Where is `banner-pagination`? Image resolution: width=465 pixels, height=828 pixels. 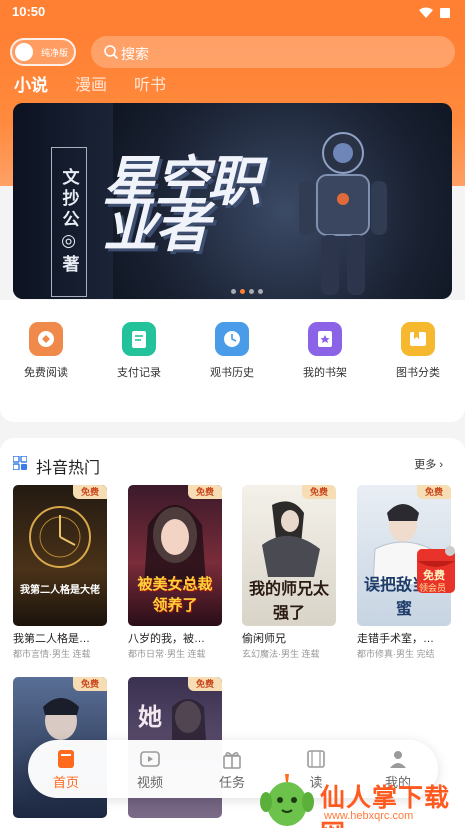 banner-pagination is located at coordinates (247, 291).